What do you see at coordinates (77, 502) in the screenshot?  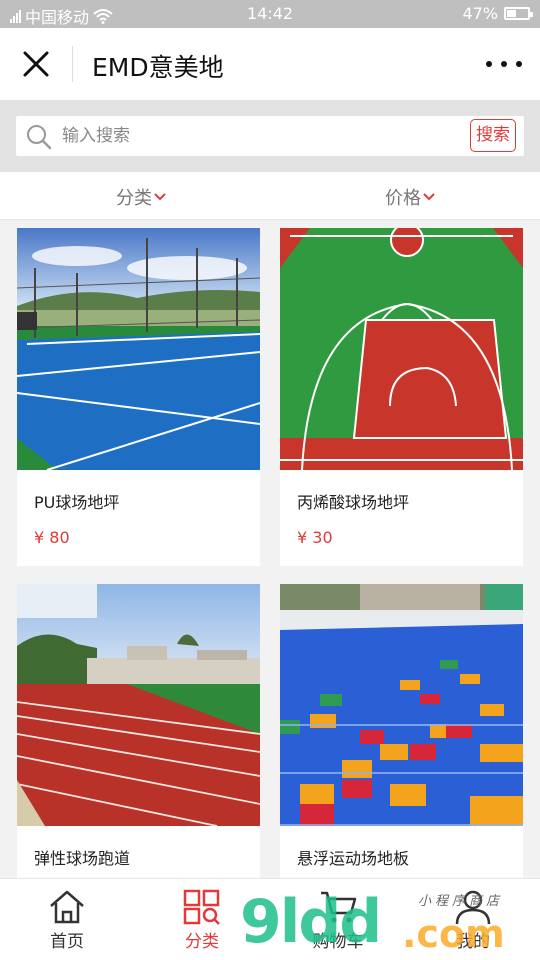 I see `product-name: PU球场地坪` at bounding box center [77, 502].